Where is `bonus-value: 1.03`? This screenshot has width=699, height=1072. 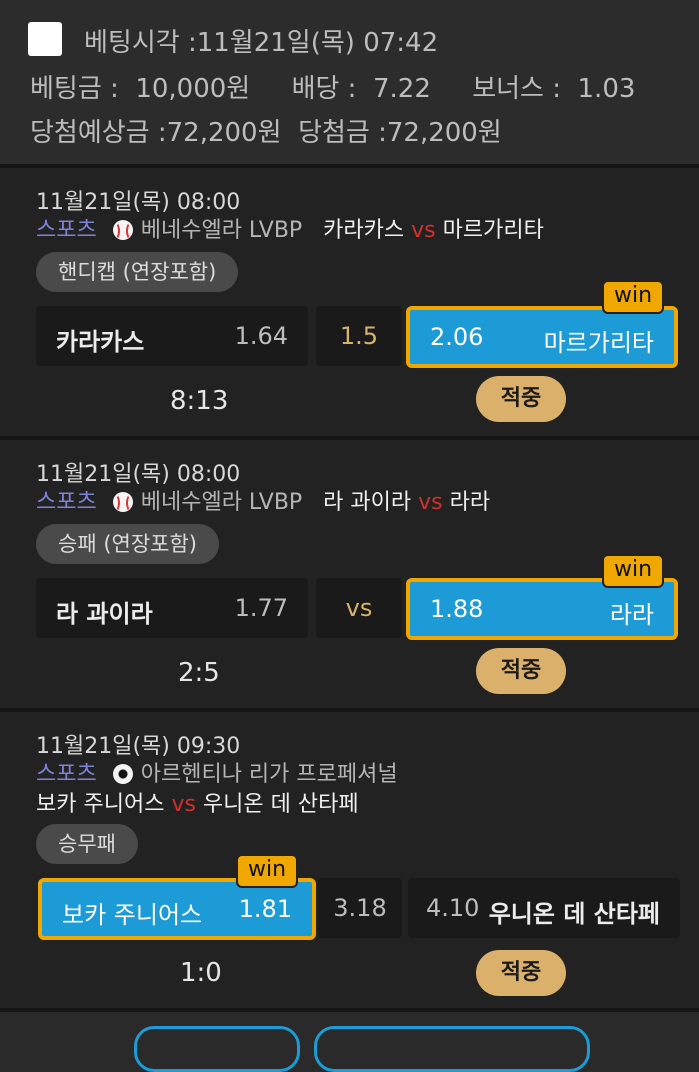 bonus-value: 1.03 is located at coordinates (606, 89).